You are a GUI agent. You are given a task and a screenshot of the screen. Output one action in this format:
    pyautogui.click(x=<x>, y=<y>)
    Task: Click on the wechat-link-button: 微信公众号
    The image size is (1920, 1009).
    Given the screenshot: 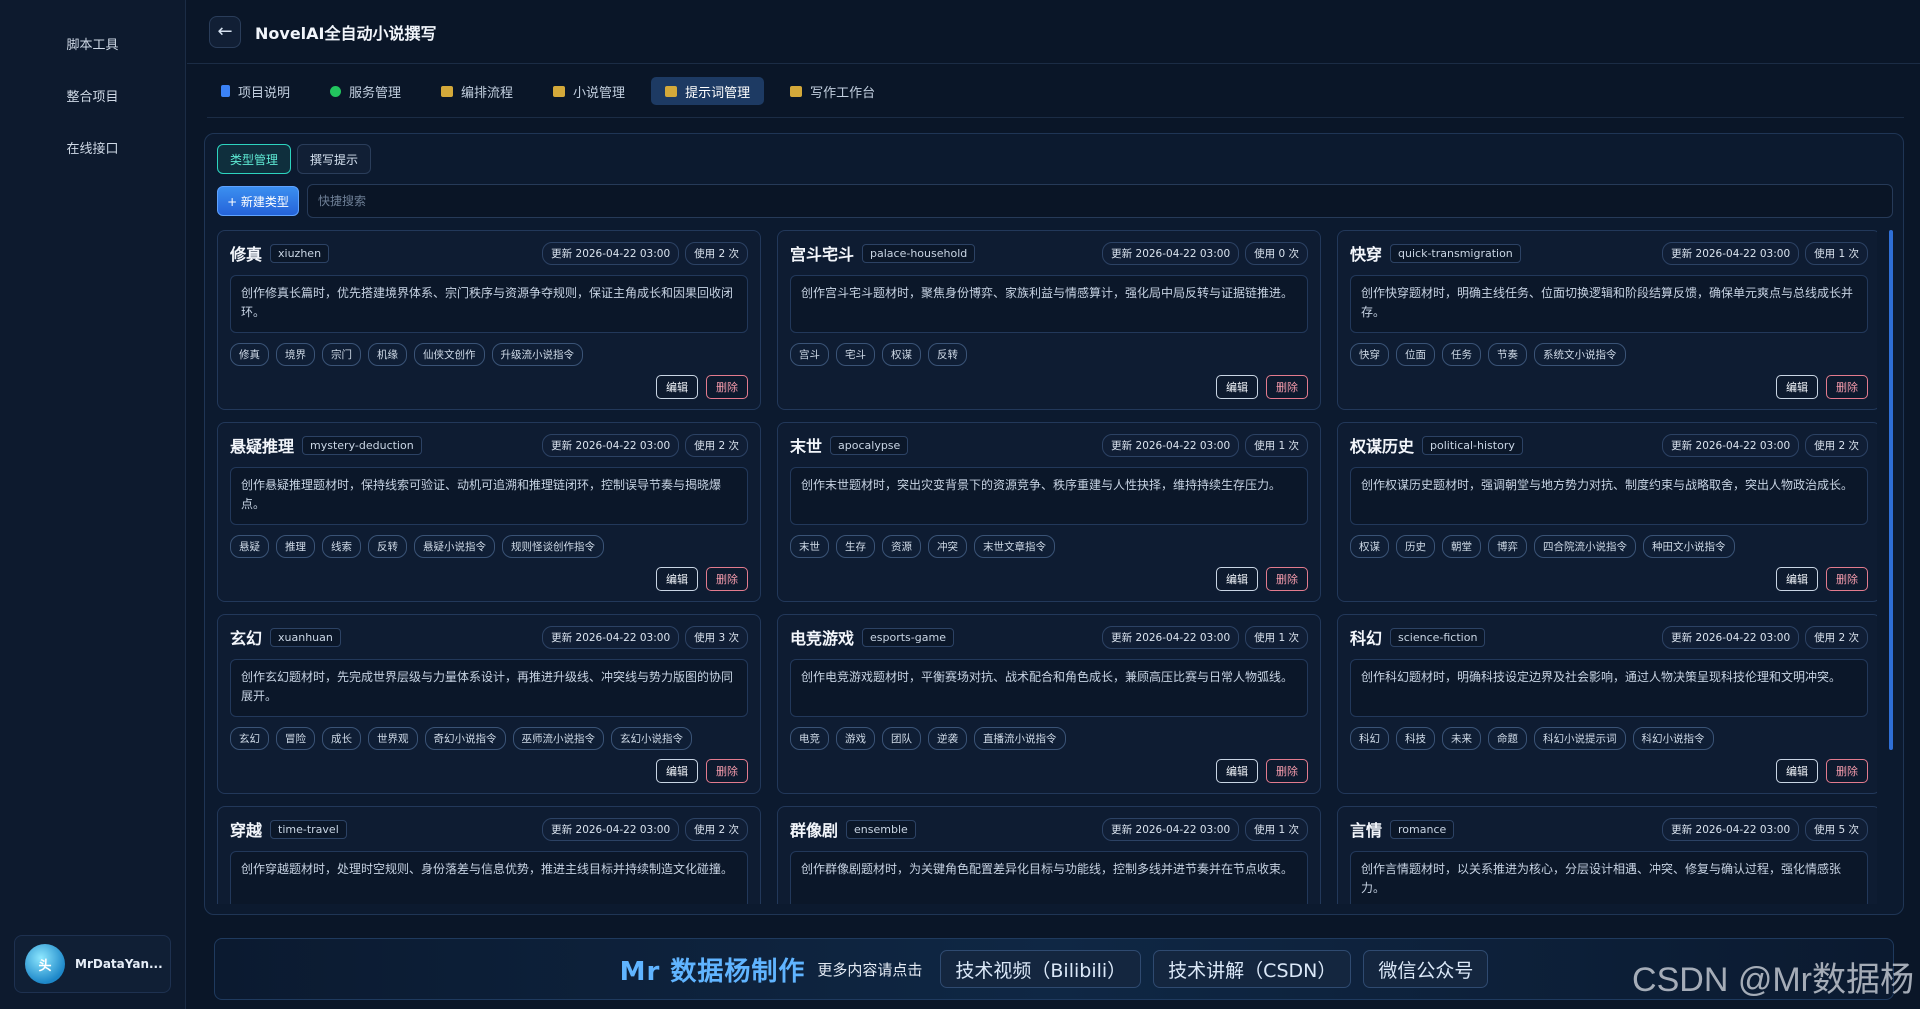 What is the action you would take?
    pyautogui.click(x=1426, y=969)
    